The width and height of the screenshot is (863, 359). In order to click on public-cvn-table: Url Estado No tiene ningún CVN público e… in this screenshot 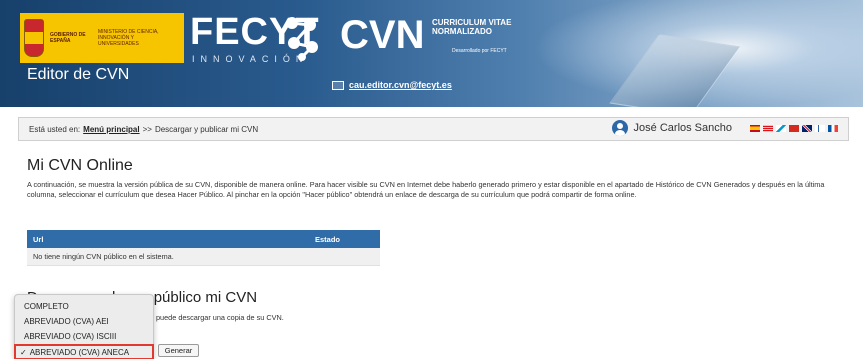, I will do `click(203, 248)`.